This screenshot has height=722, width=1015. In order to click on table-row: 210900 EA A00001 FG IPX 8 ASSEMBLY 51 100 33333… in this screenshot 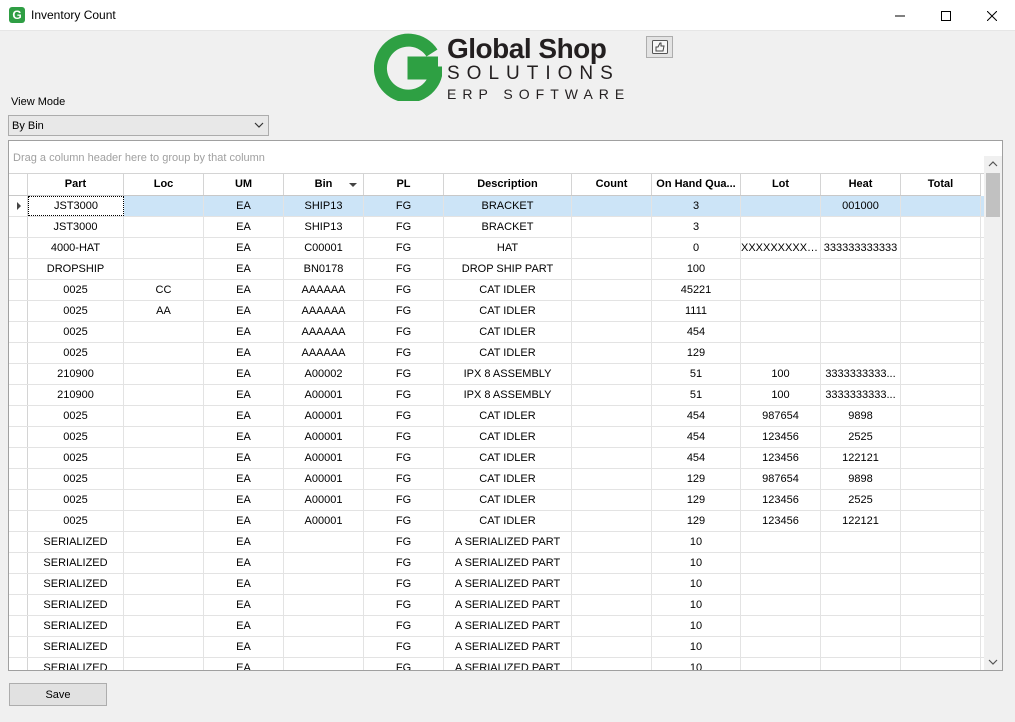, I will do `click(496, 395)`.